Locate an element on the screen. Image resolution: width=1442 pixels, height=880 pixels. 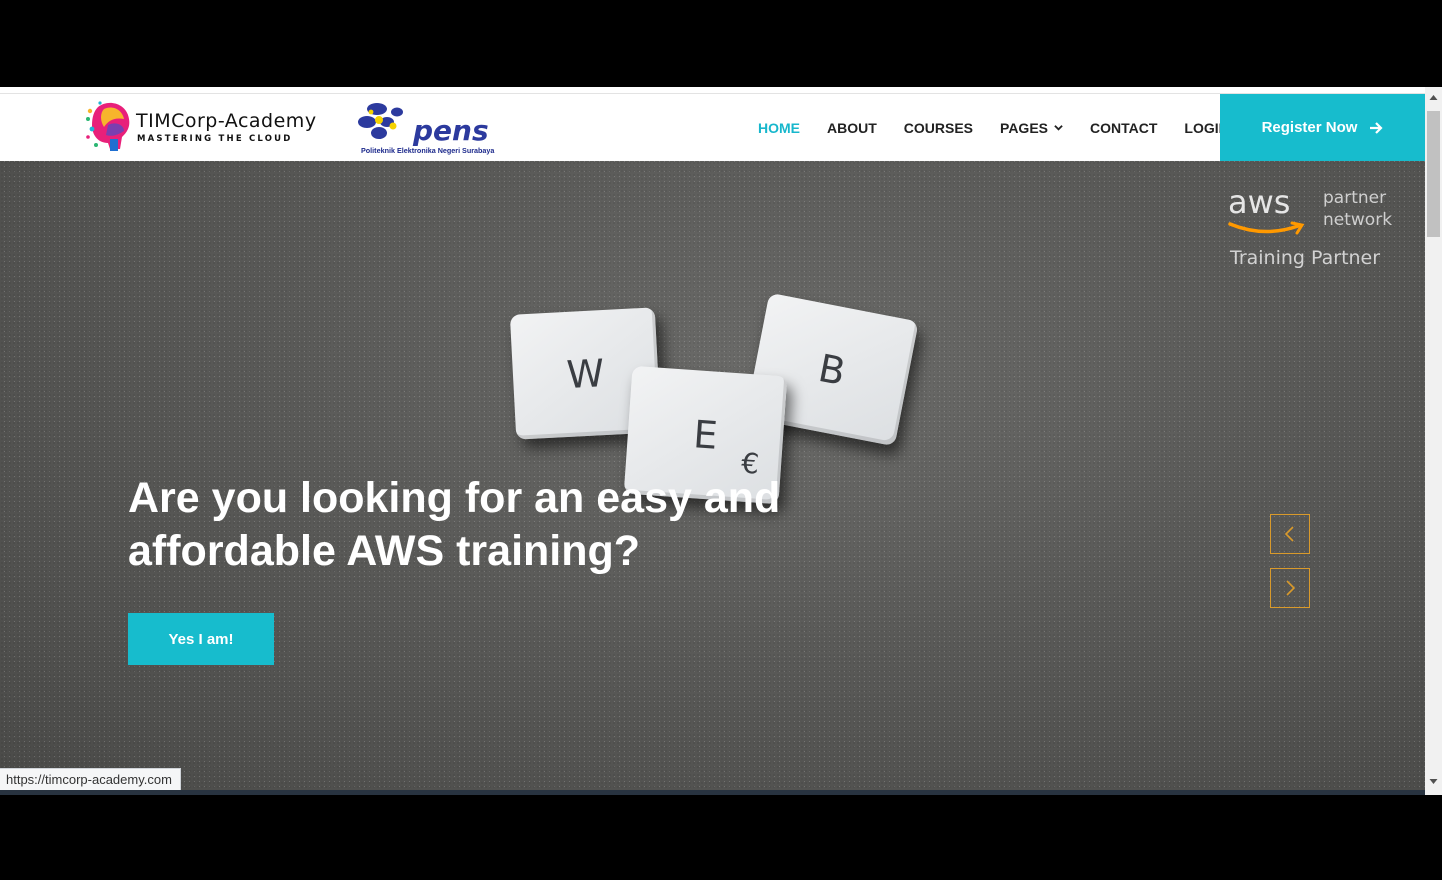
register-now-button: Register Now is located at coordinates (1322, 127).